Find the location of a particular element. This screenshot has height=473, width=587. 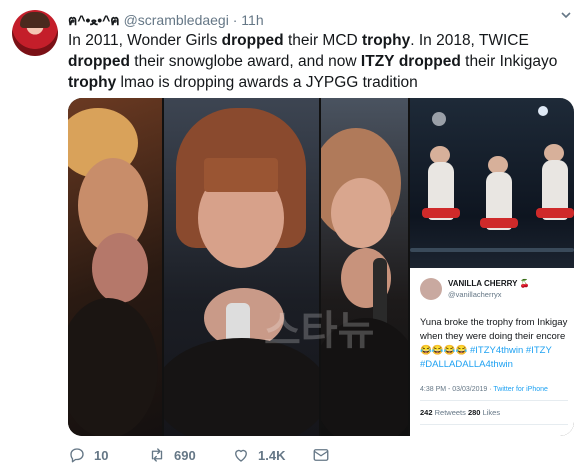

action-bar: 10 690 1.4K is located at coordinates (303, 456).